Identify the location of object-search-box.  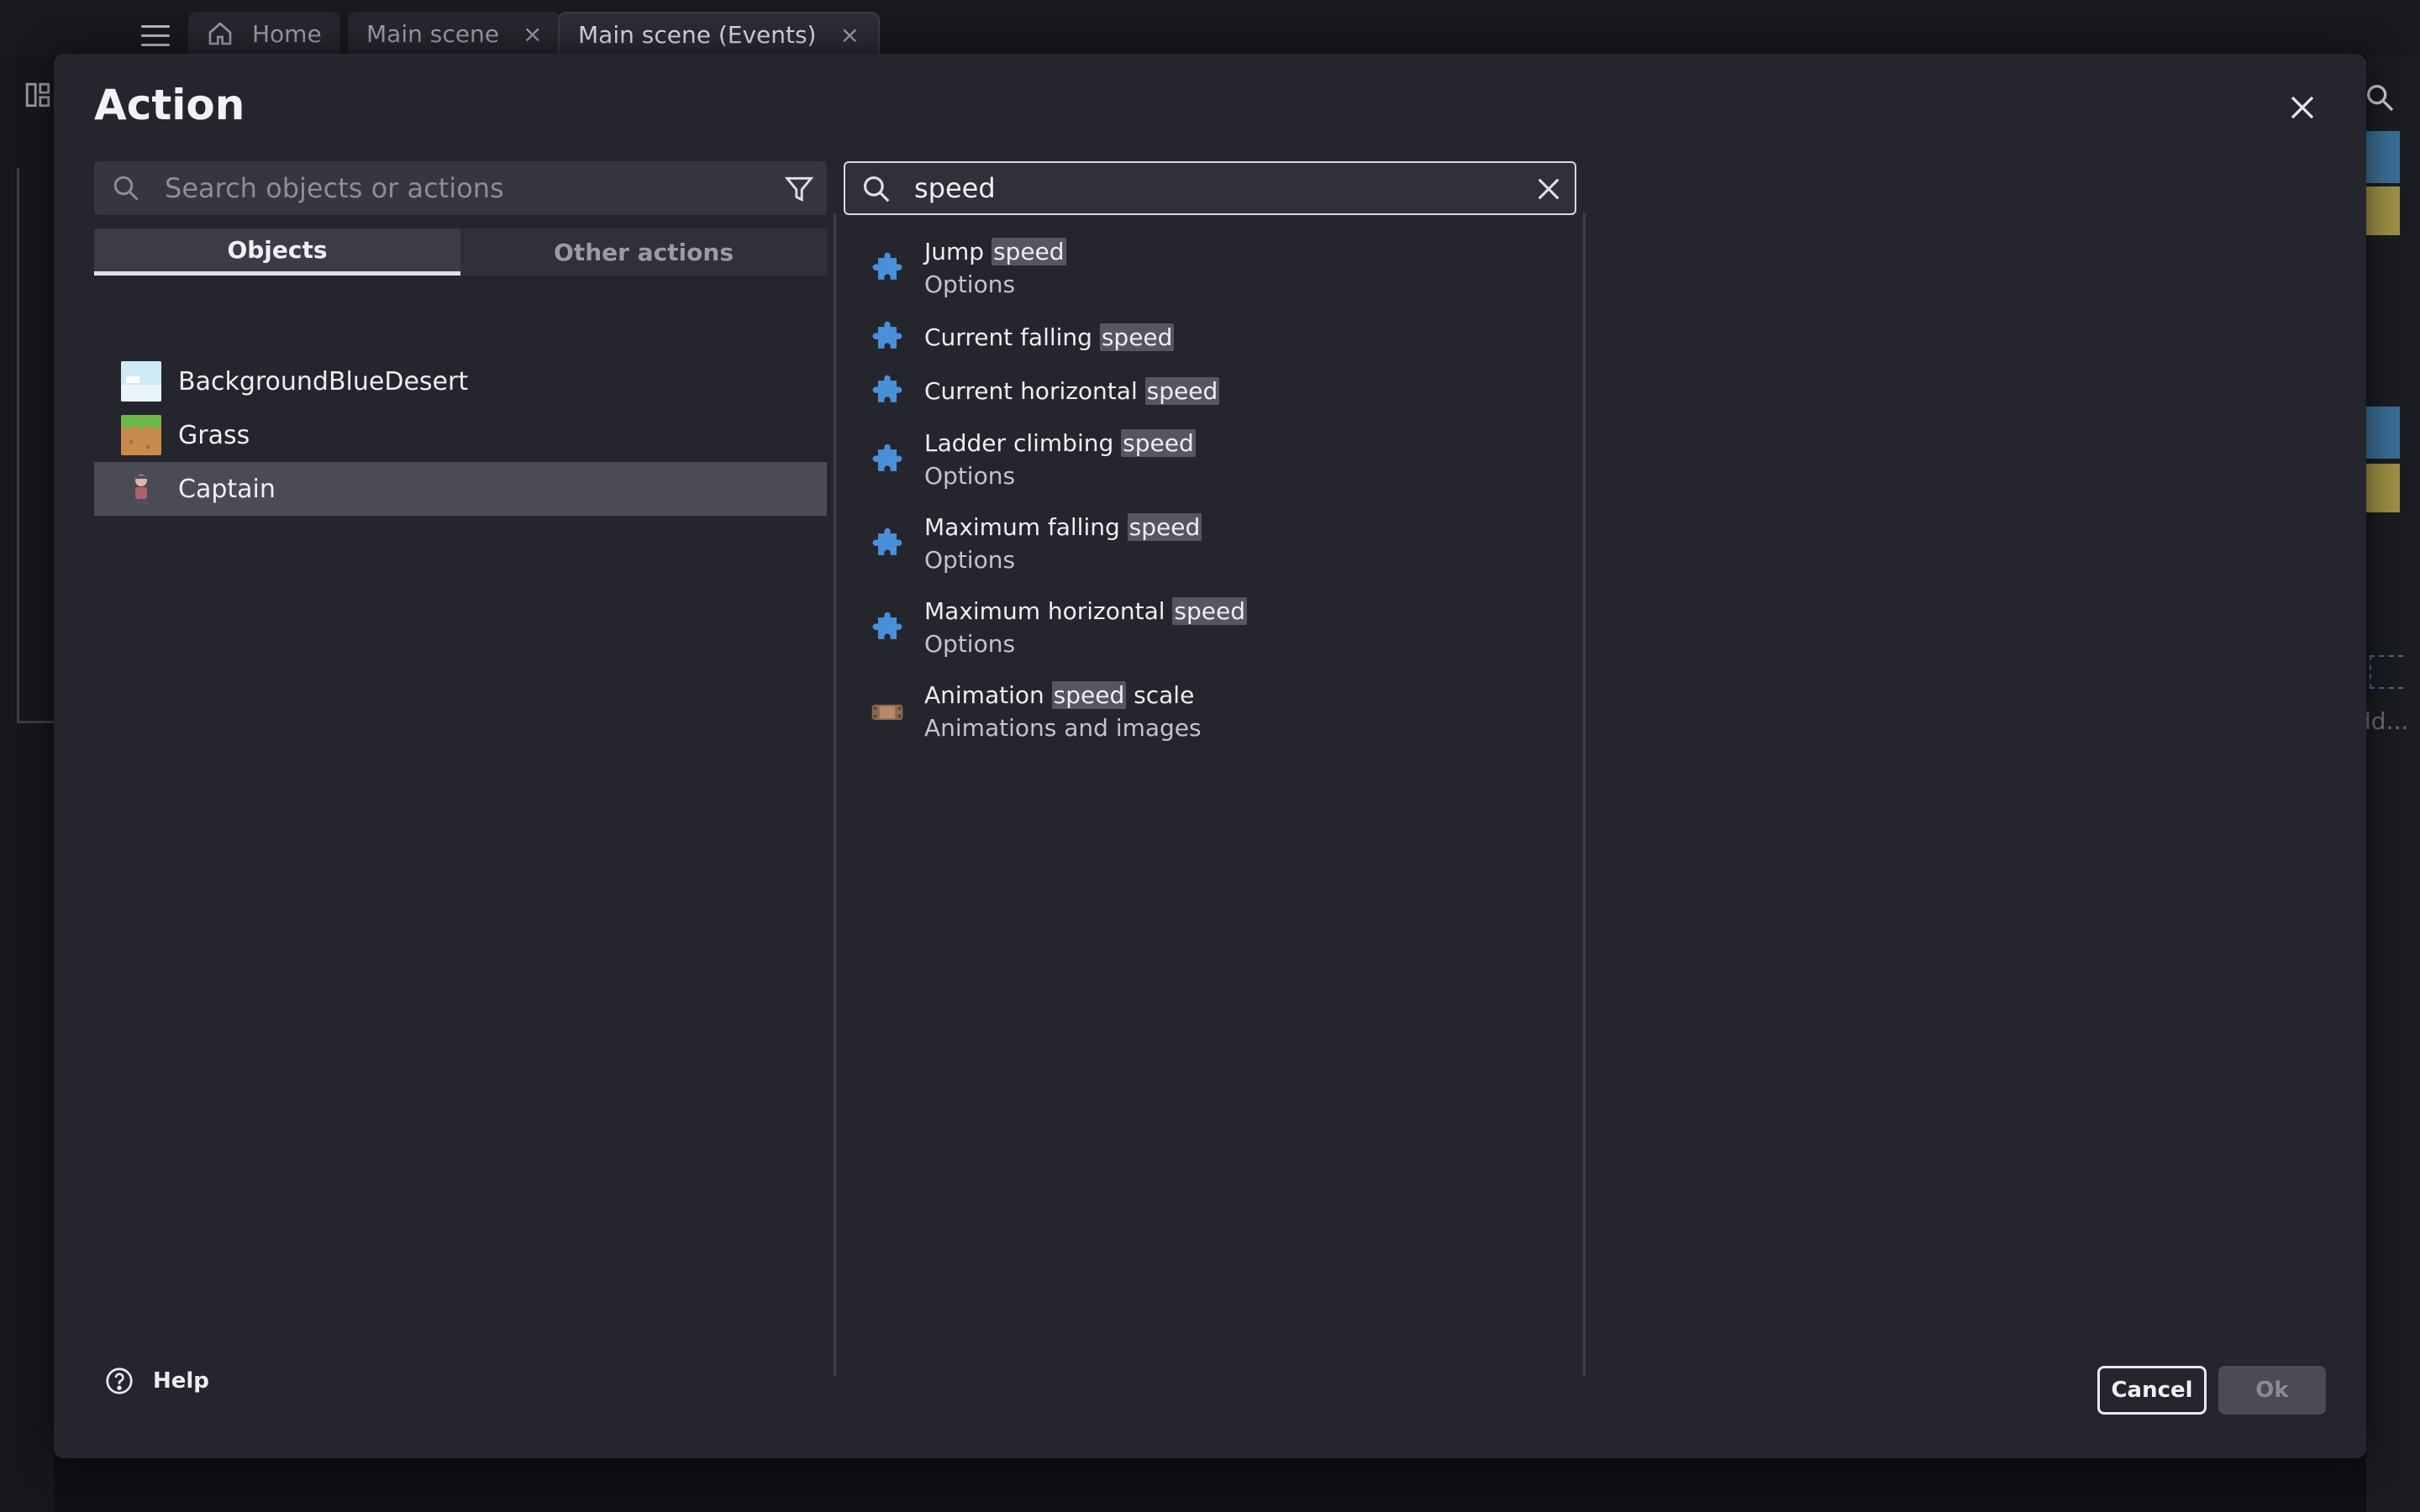
(461, 188).